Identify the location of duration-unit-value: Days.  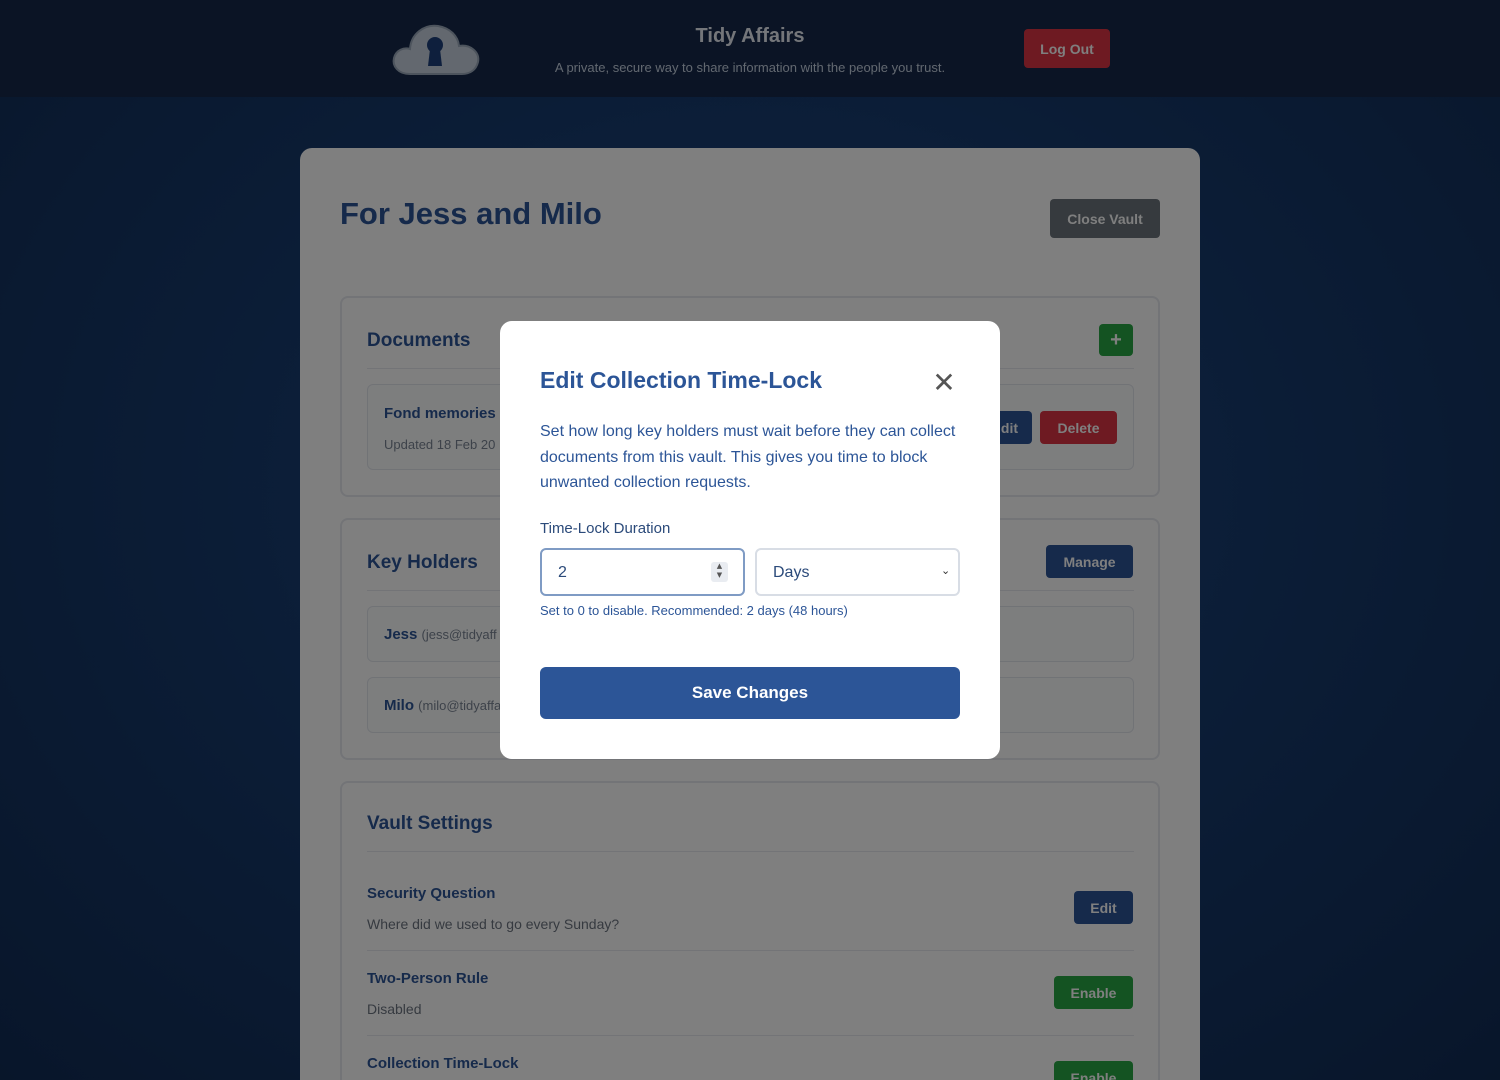
(791, 572).